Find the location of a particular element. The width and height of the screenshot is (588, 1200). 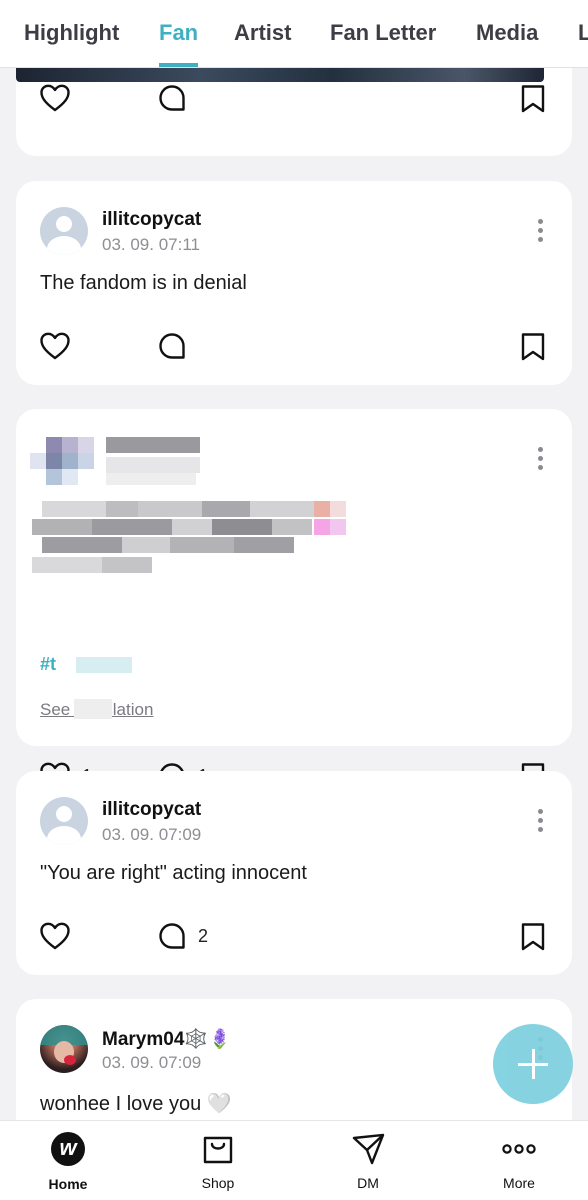

nav-more: More is located at coordinates (519, 1161).